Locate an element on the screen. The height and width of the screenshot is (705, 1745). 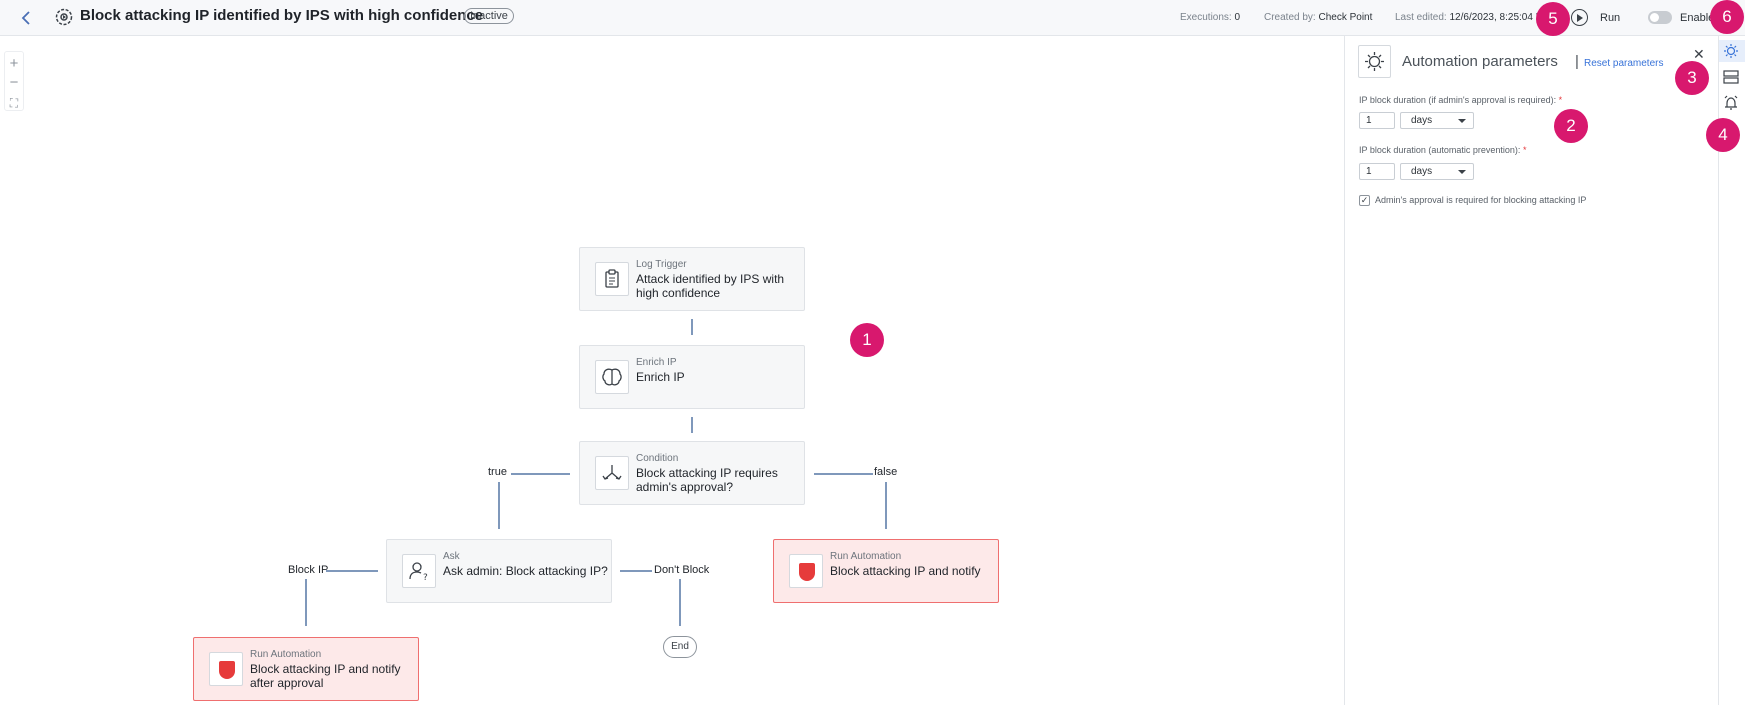
admin-approval-checkbox: ✓ is located at coordinates (1364, 200).